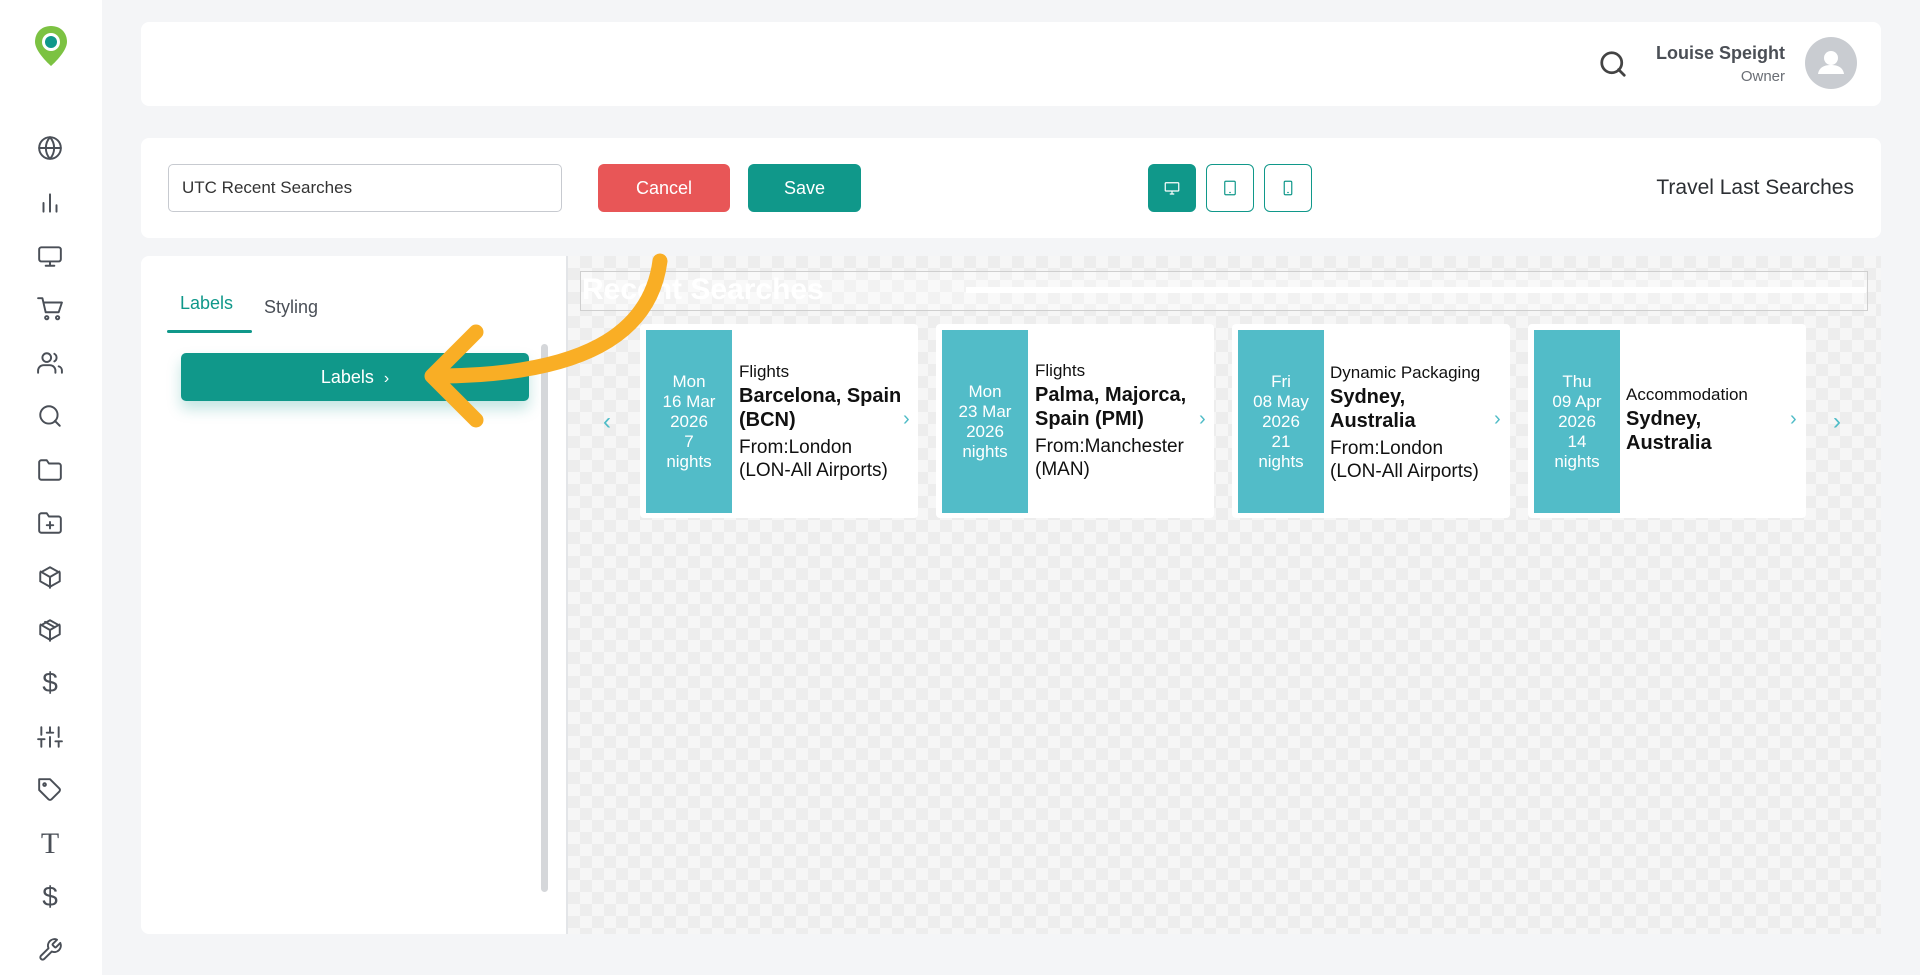 This screenshot has width=1920, height=975. I want to click on card-date: Mon 23 Mar 2026 nights, so click(985, 421).